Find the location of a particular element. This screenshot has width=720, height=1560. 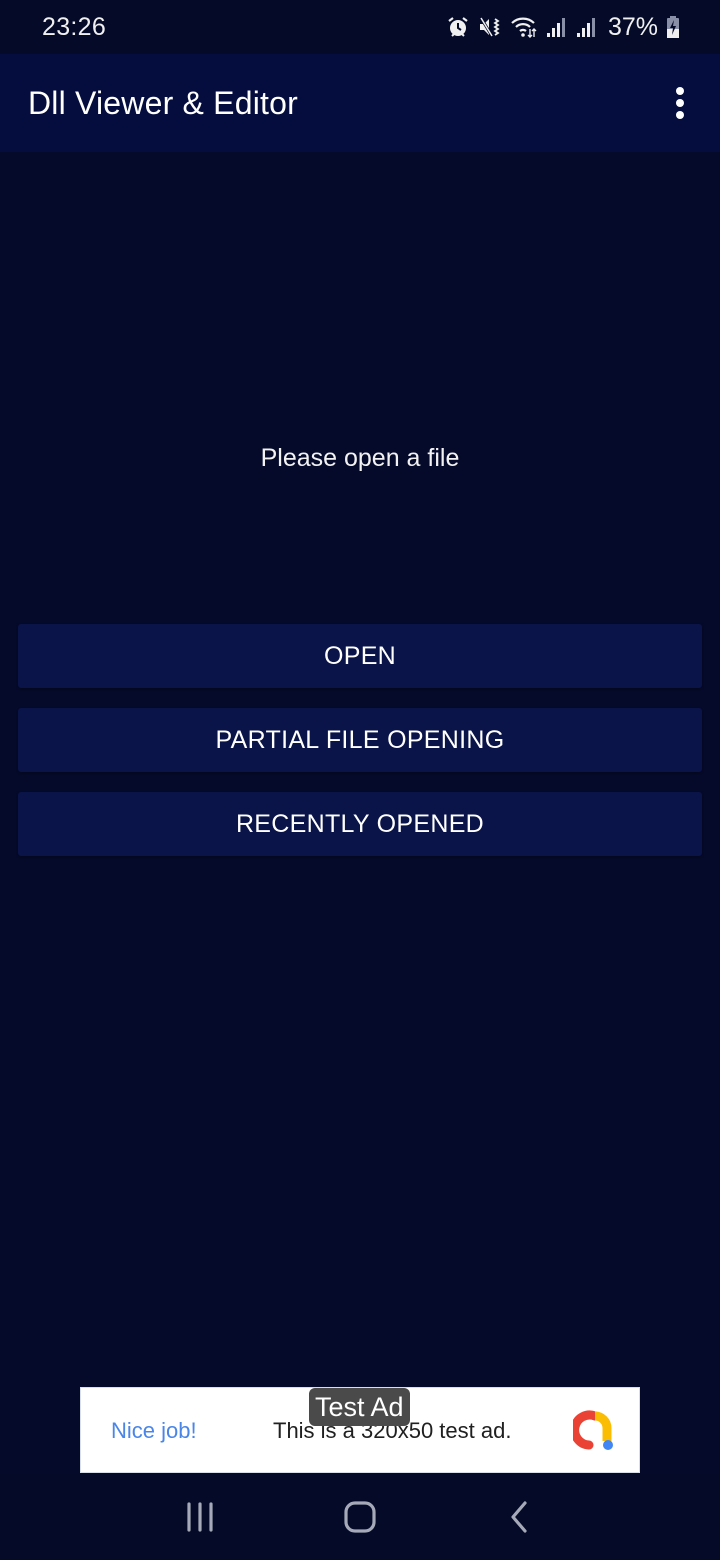

system-nav-bar is located at coordinates (360, 1516).